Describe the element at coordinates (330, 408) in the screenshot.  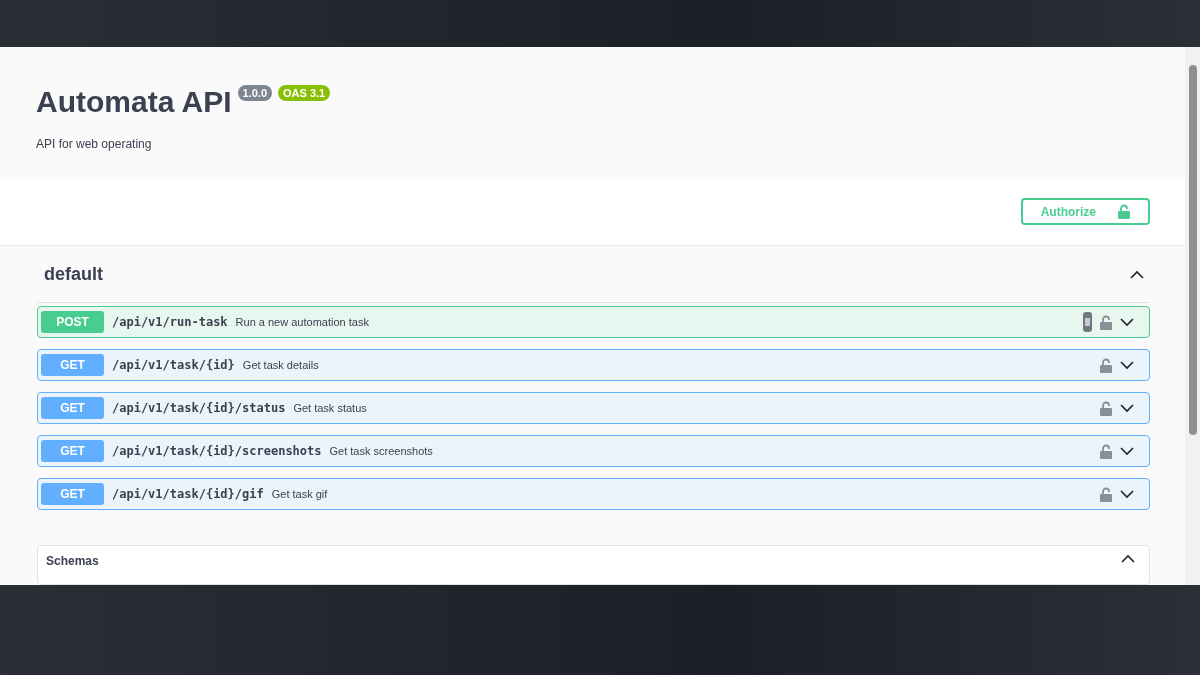
I see `endpoint-summary: Get task status` at that location.